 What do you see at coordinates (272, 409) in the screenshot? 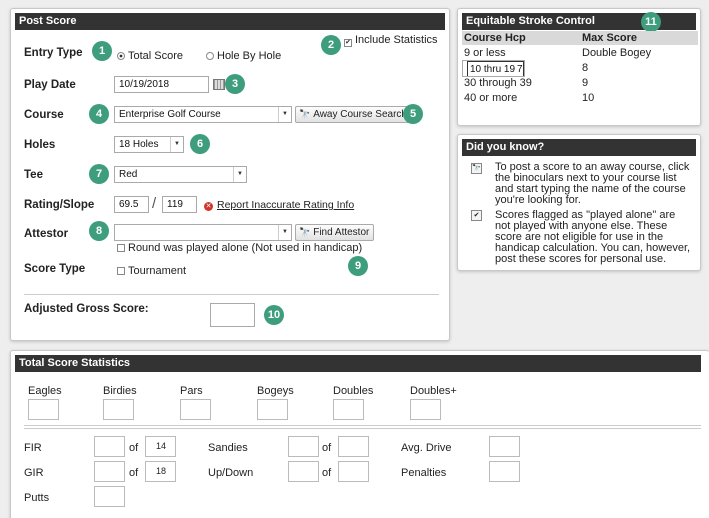
I see `bogeys-input` at bounding box center [272, 409].